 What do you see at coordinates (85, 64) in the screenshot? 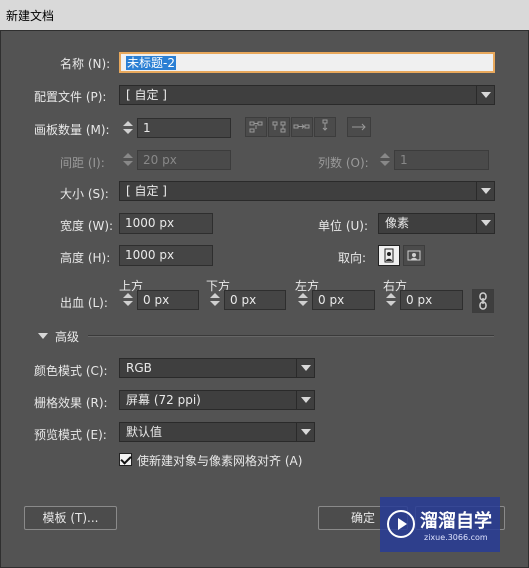
I see `name-label: 名称 (N):` at bounding box center [85, 64].